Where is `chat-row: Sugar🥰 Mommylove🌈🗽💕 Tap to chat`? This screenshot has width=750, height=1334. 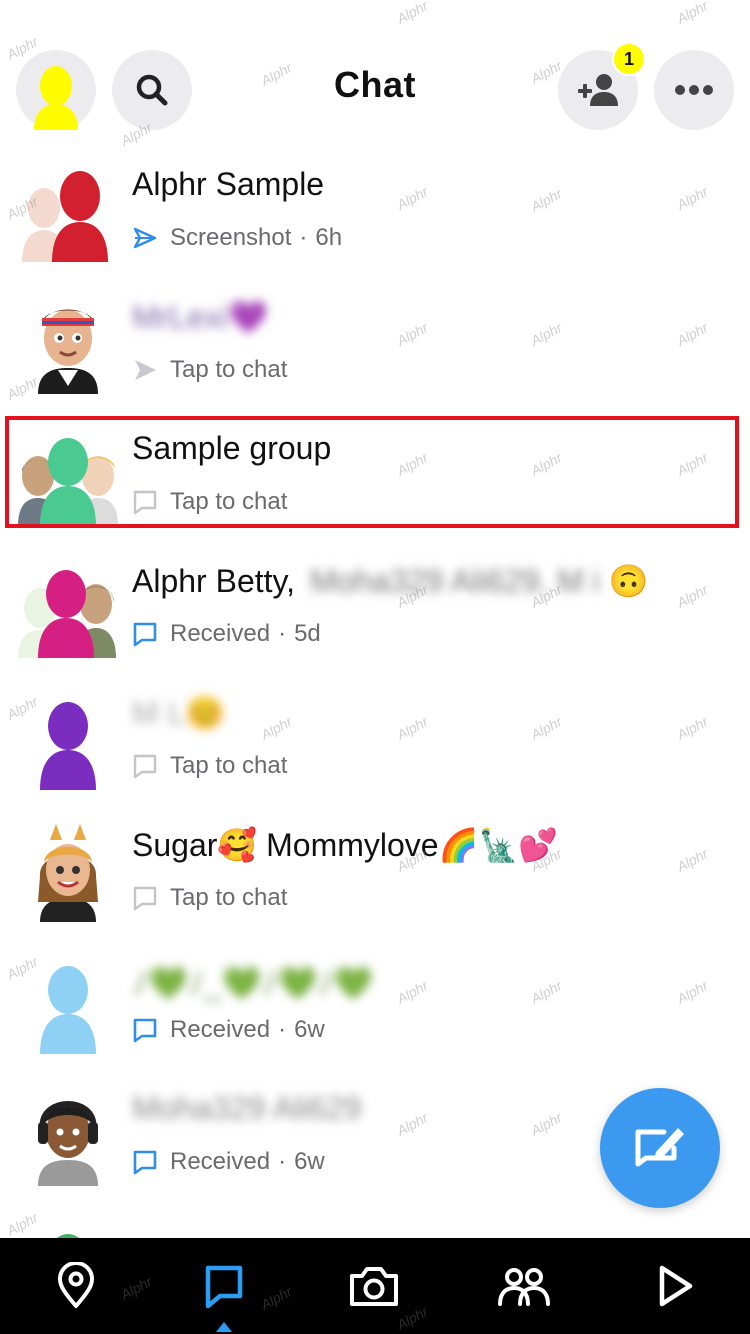
chat-row: Sugar🥰 Mommylove🌈🗽💕 Tap to chat is located at coordinates (375, 870).